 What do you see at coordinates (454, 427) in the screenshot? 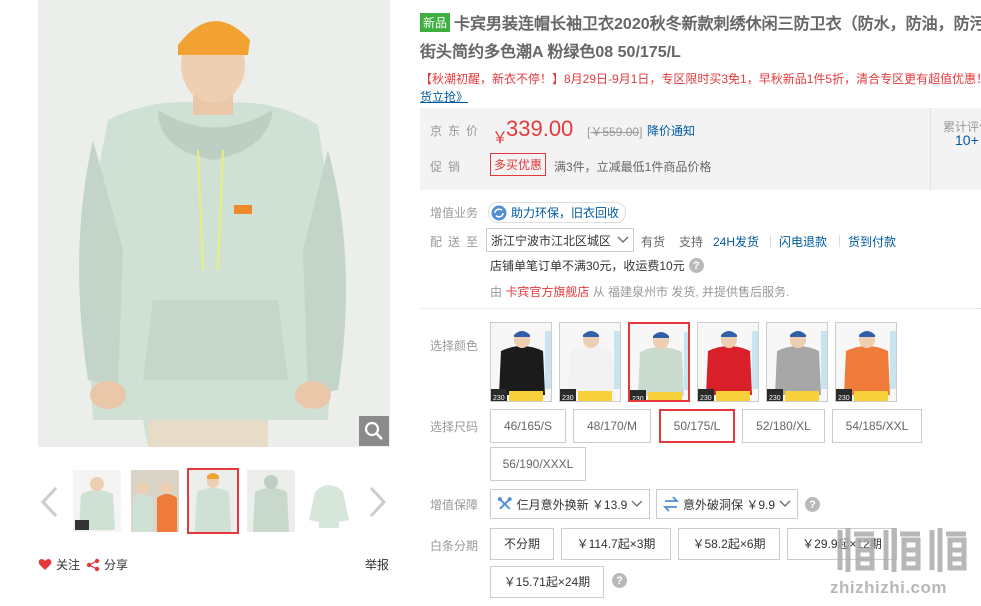
I see `size-label: 选择尺码` at bounding box center [454, 427].